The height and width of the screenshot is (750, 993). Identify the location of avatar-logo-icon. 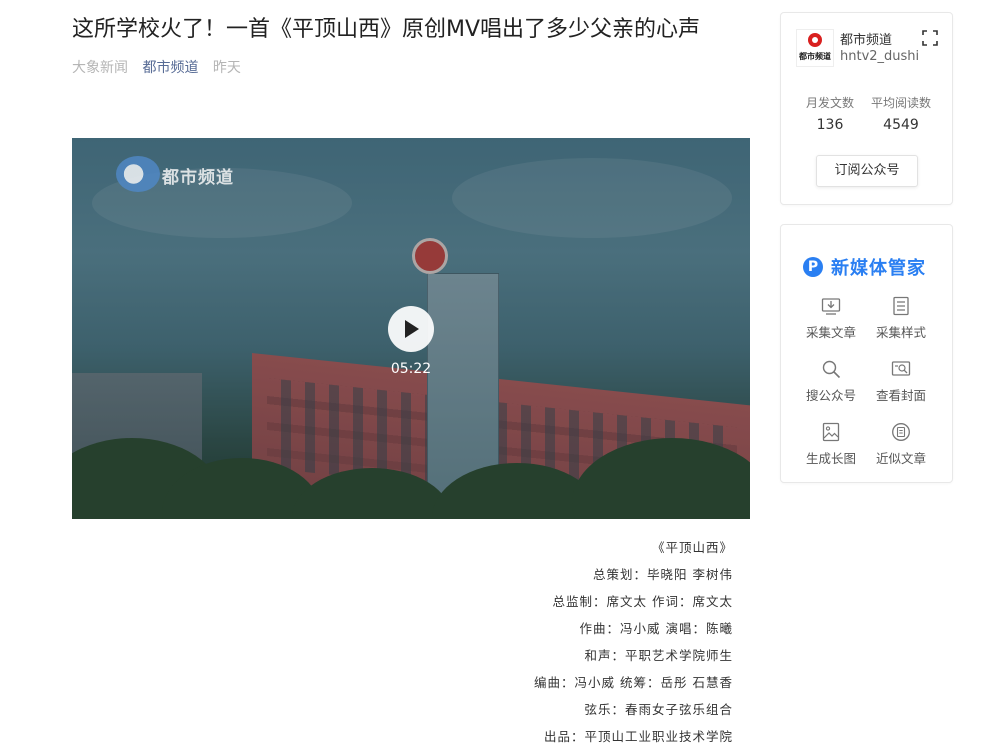
(815, 40).